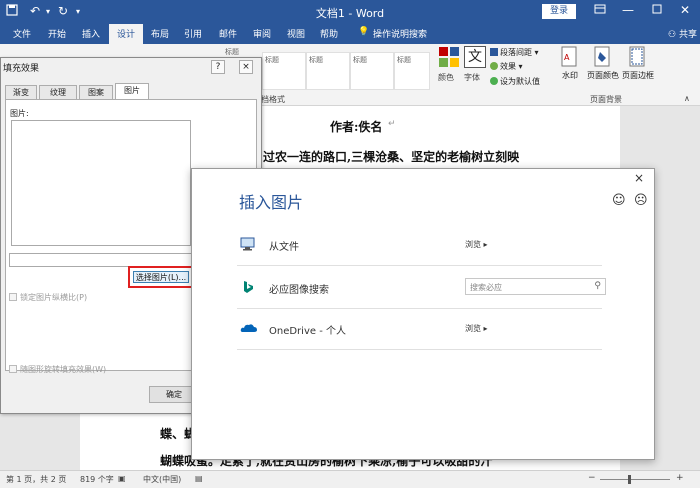  I want to click on fonts-icon: 文, so click(475, 57).